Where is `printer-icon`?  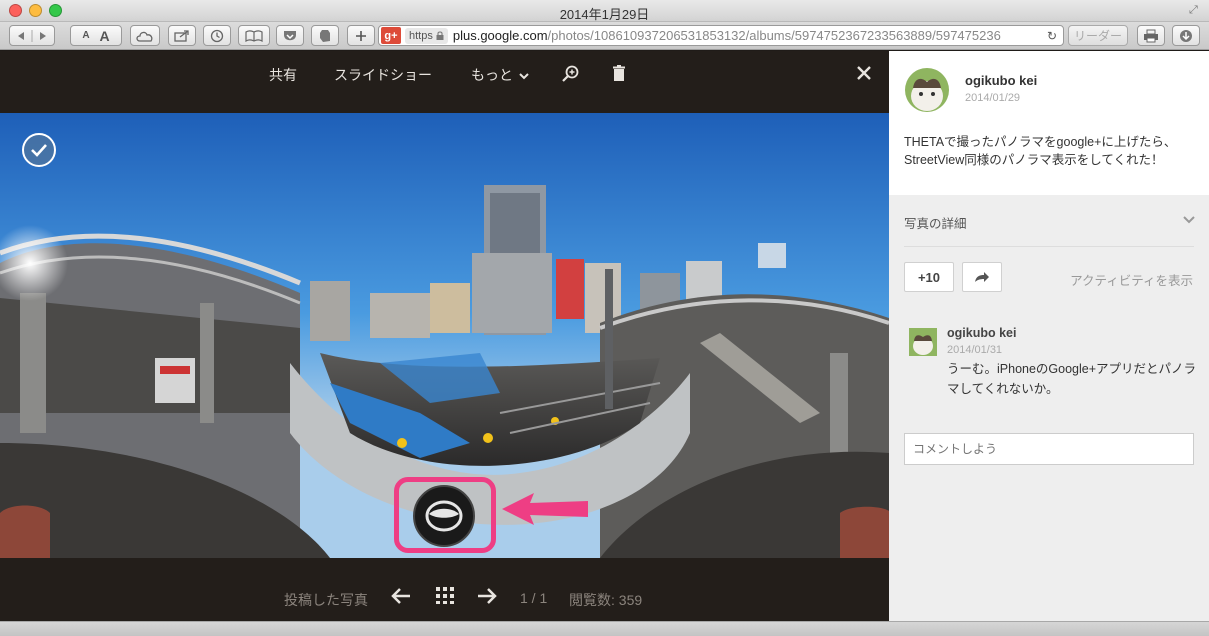 printer-icon is located at coordinates (1151, 35).